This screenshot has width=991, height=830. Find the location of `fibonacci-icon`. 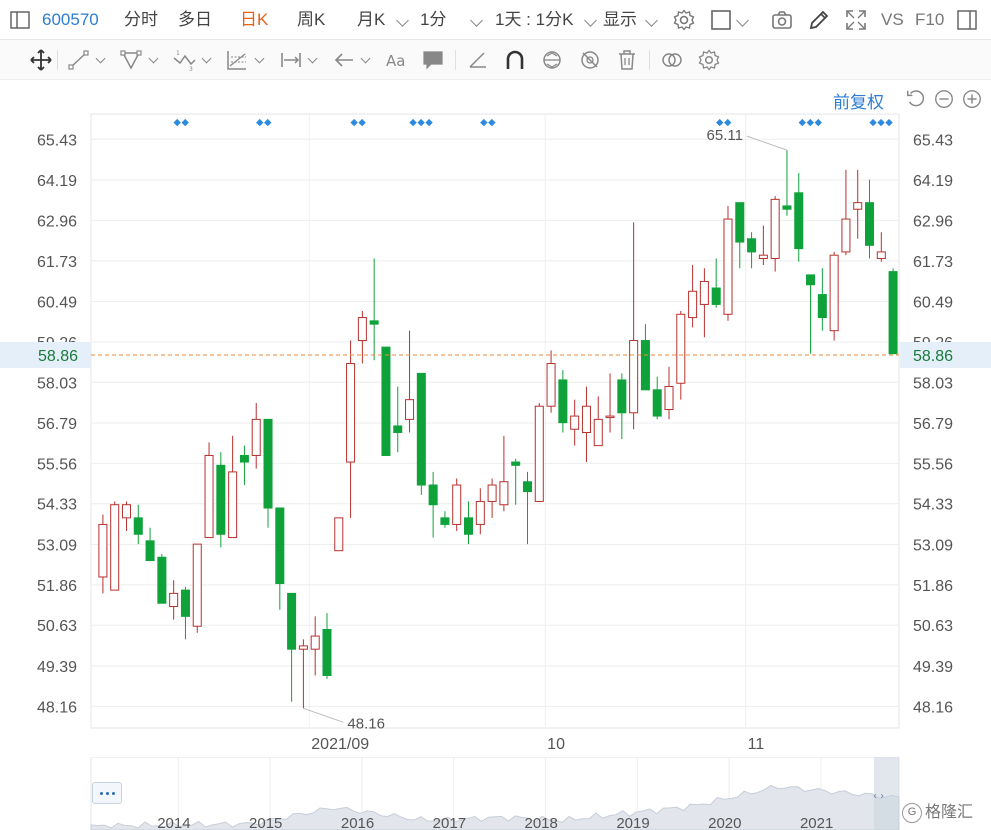

fibonacci-icon is located at coordinates (237, 60).